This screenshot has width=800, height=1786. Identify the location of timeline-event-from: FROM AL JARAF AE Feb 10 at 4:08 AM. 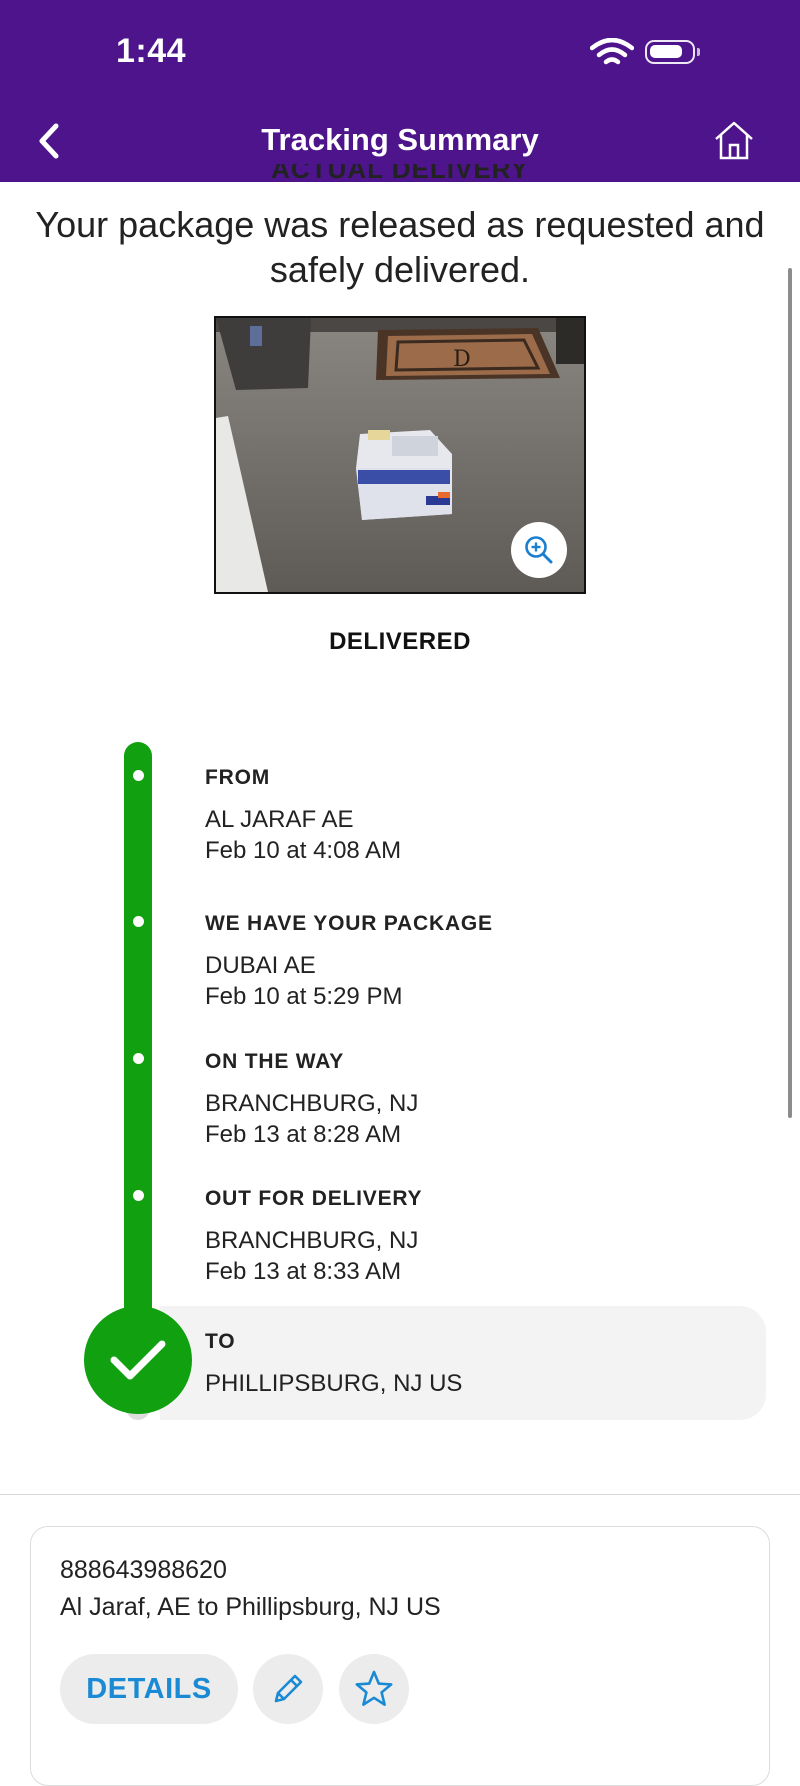
(303, 815).